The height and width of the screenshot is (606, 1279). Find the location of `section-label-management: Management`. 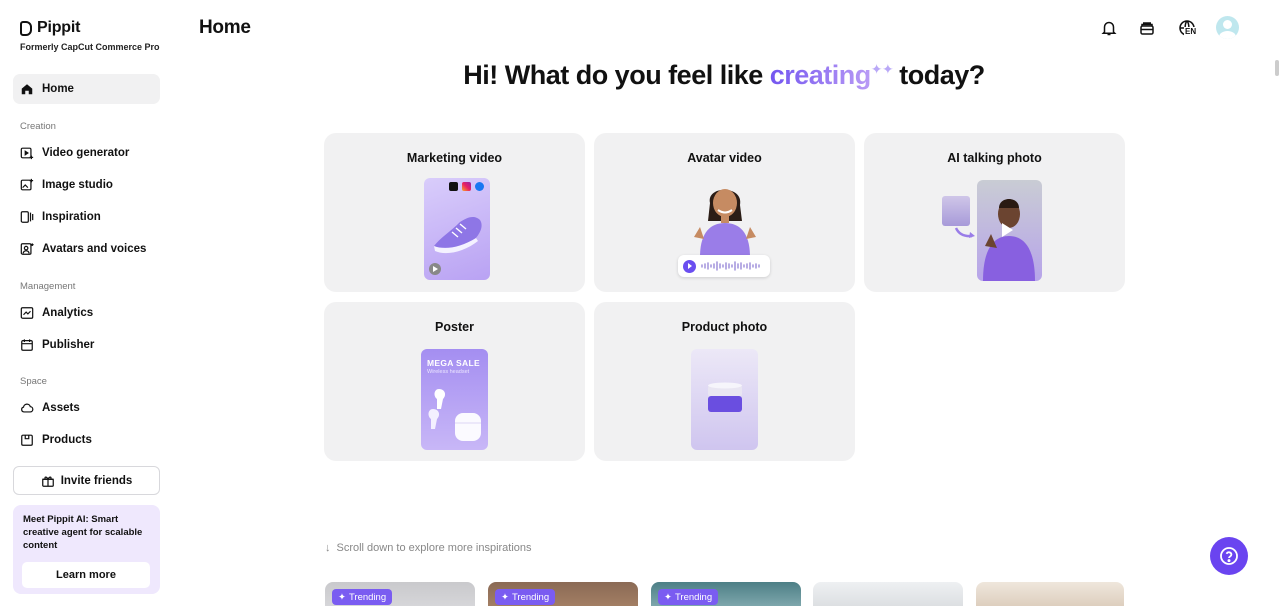

section-label-management: Management is located at coordinates (48, 286).